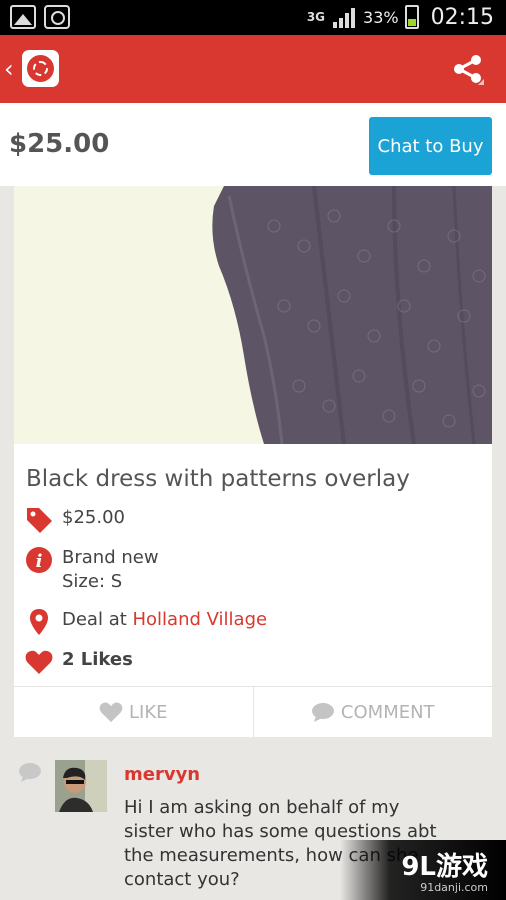  Describe the element at coordinates (200, 619) in the screenshot. I see `deal-location-link: Holland Village` at that location.